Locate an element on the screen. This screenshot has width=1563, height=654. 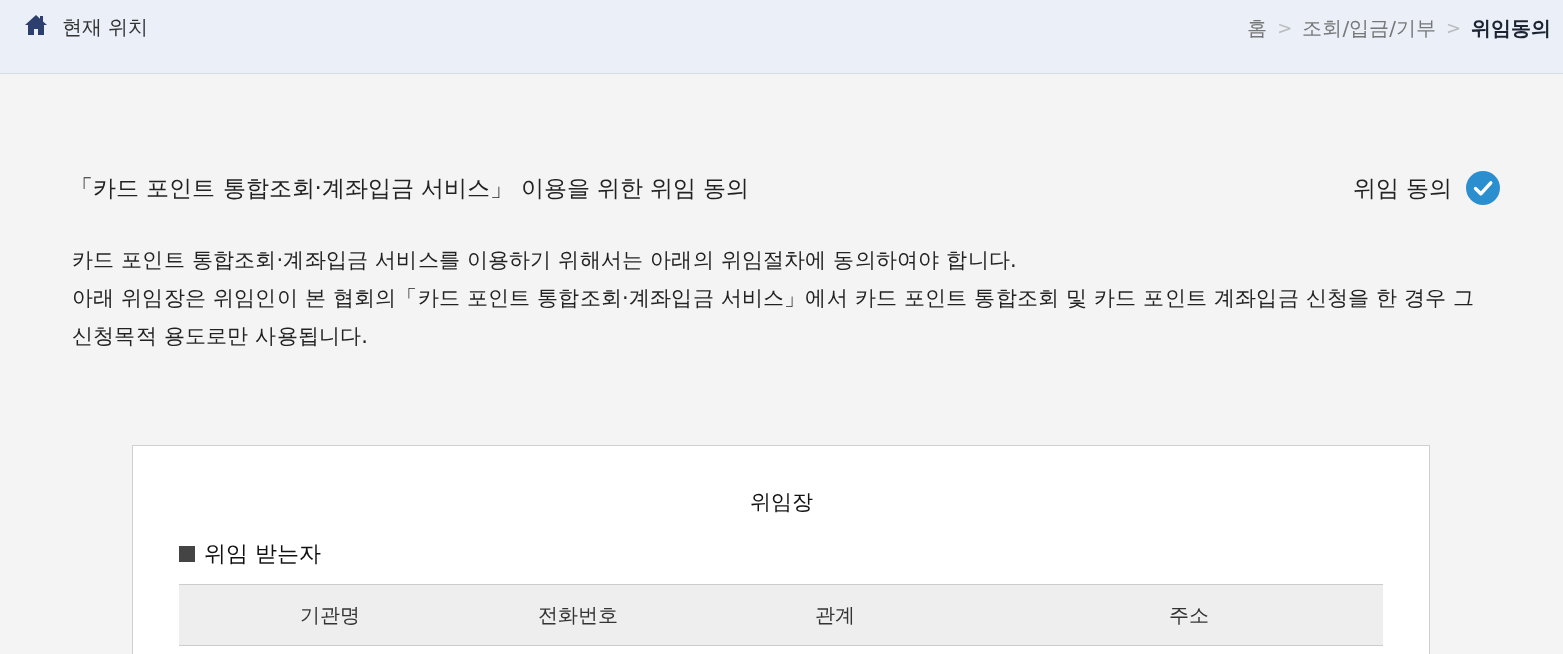
document-title: 위임장 is located at coordinates (781, 502).